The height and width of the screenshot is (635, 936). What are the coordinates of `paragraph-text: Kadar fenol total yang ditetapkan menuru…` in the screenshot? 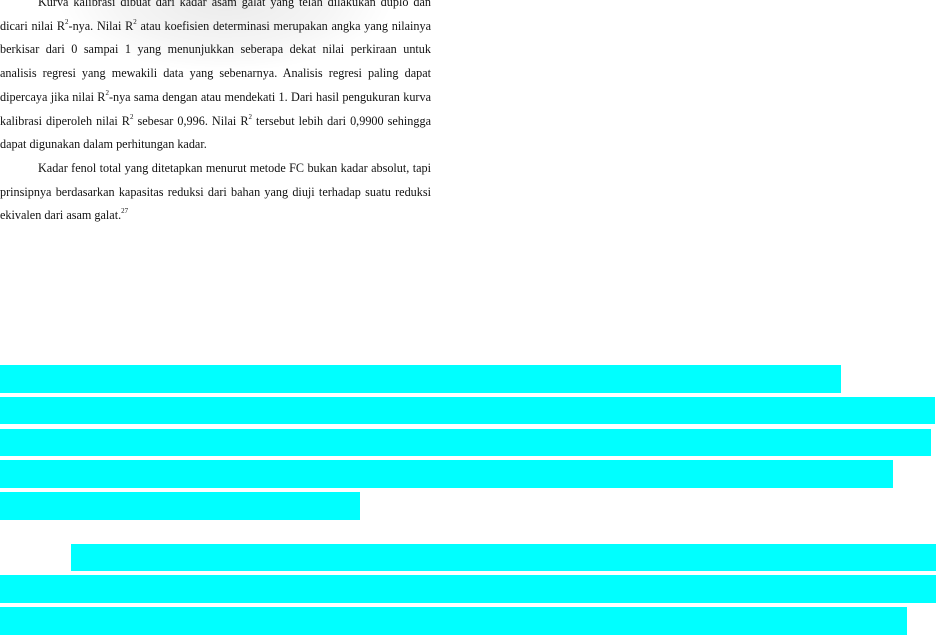 It's located at (215, 191).